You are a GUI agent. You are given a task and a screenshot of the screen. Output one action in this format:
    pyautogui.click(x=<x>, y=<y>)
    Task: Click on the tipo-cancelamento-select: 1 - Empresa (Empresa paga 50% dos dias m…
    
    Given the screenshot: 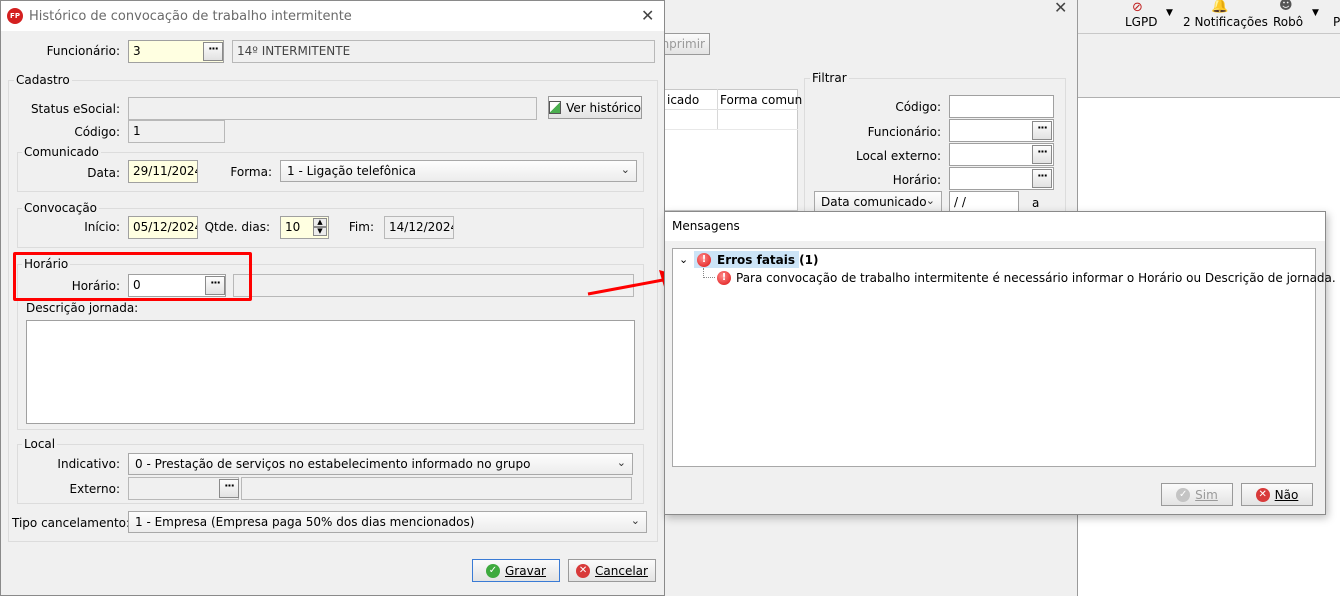 What is the action you would take?
    pyautogui.click(x=387, y=522)
    